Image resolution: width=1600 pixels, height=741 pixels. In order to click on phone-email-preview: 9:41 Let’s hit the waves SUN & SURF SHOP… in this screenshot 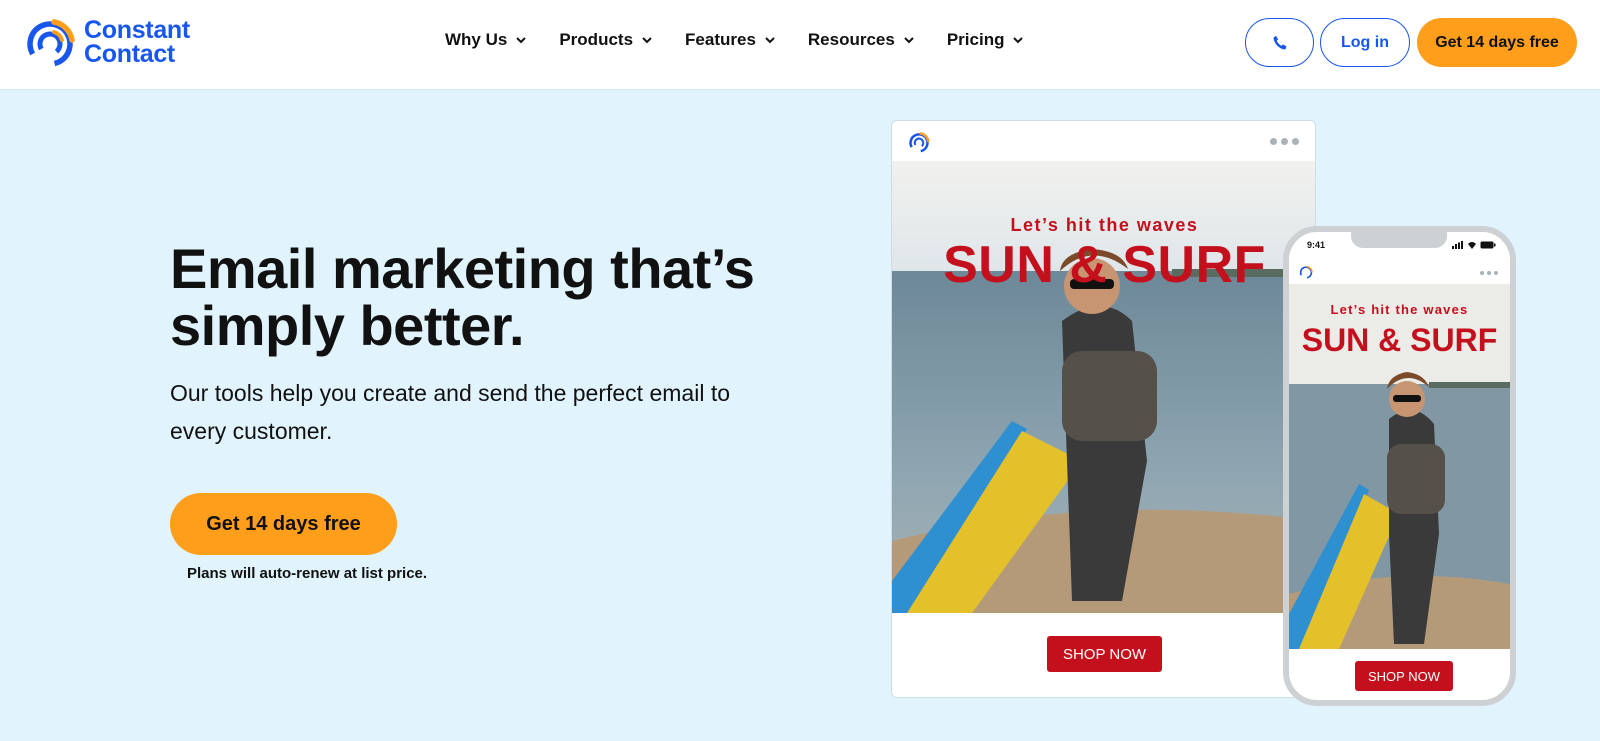, I will do `click(1399, 466)`.